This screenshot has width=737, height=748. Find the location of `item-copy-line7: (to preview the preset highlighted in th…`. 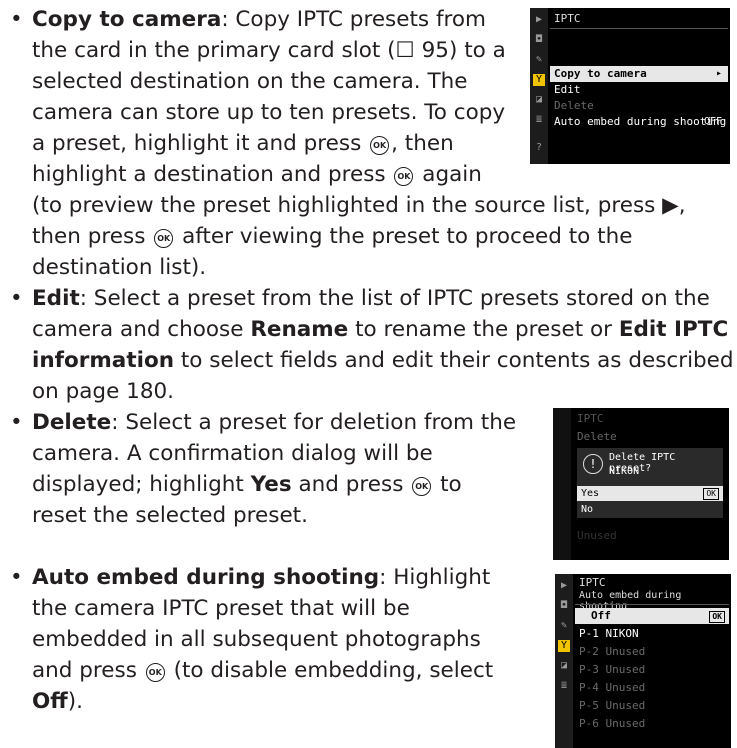

item-copy-line7: (to preview the preset highlighted in th… is located at coordinates (359, 205).